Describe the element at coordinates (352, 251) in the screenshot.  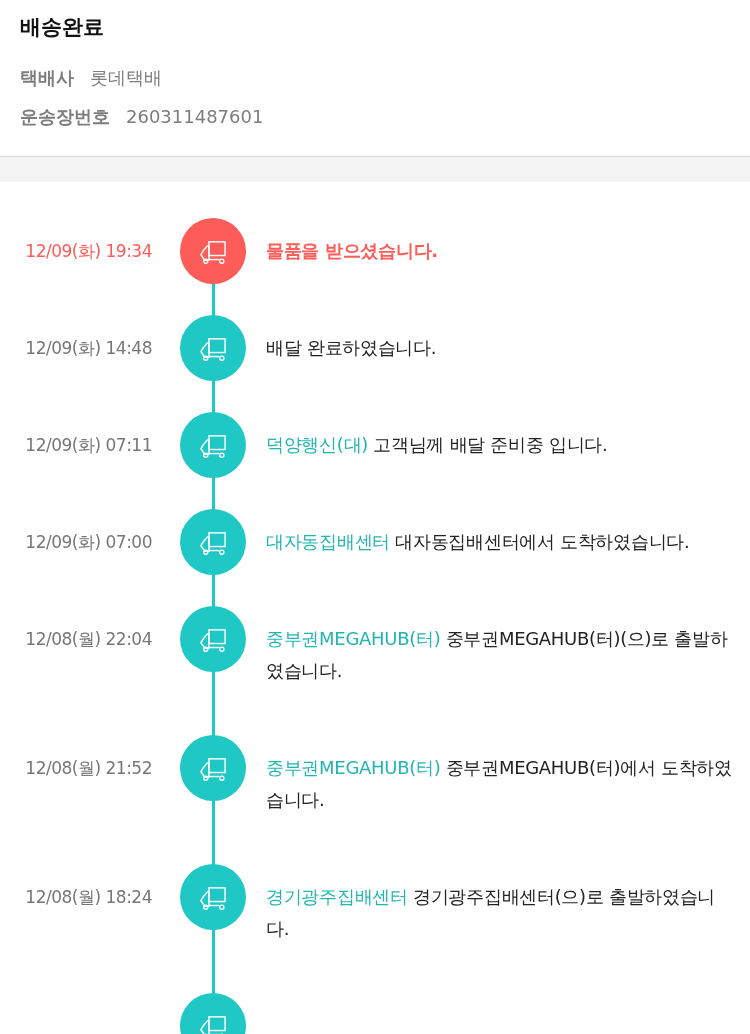
I see `event-message: 물품을 받으셨습니다.` at that location.